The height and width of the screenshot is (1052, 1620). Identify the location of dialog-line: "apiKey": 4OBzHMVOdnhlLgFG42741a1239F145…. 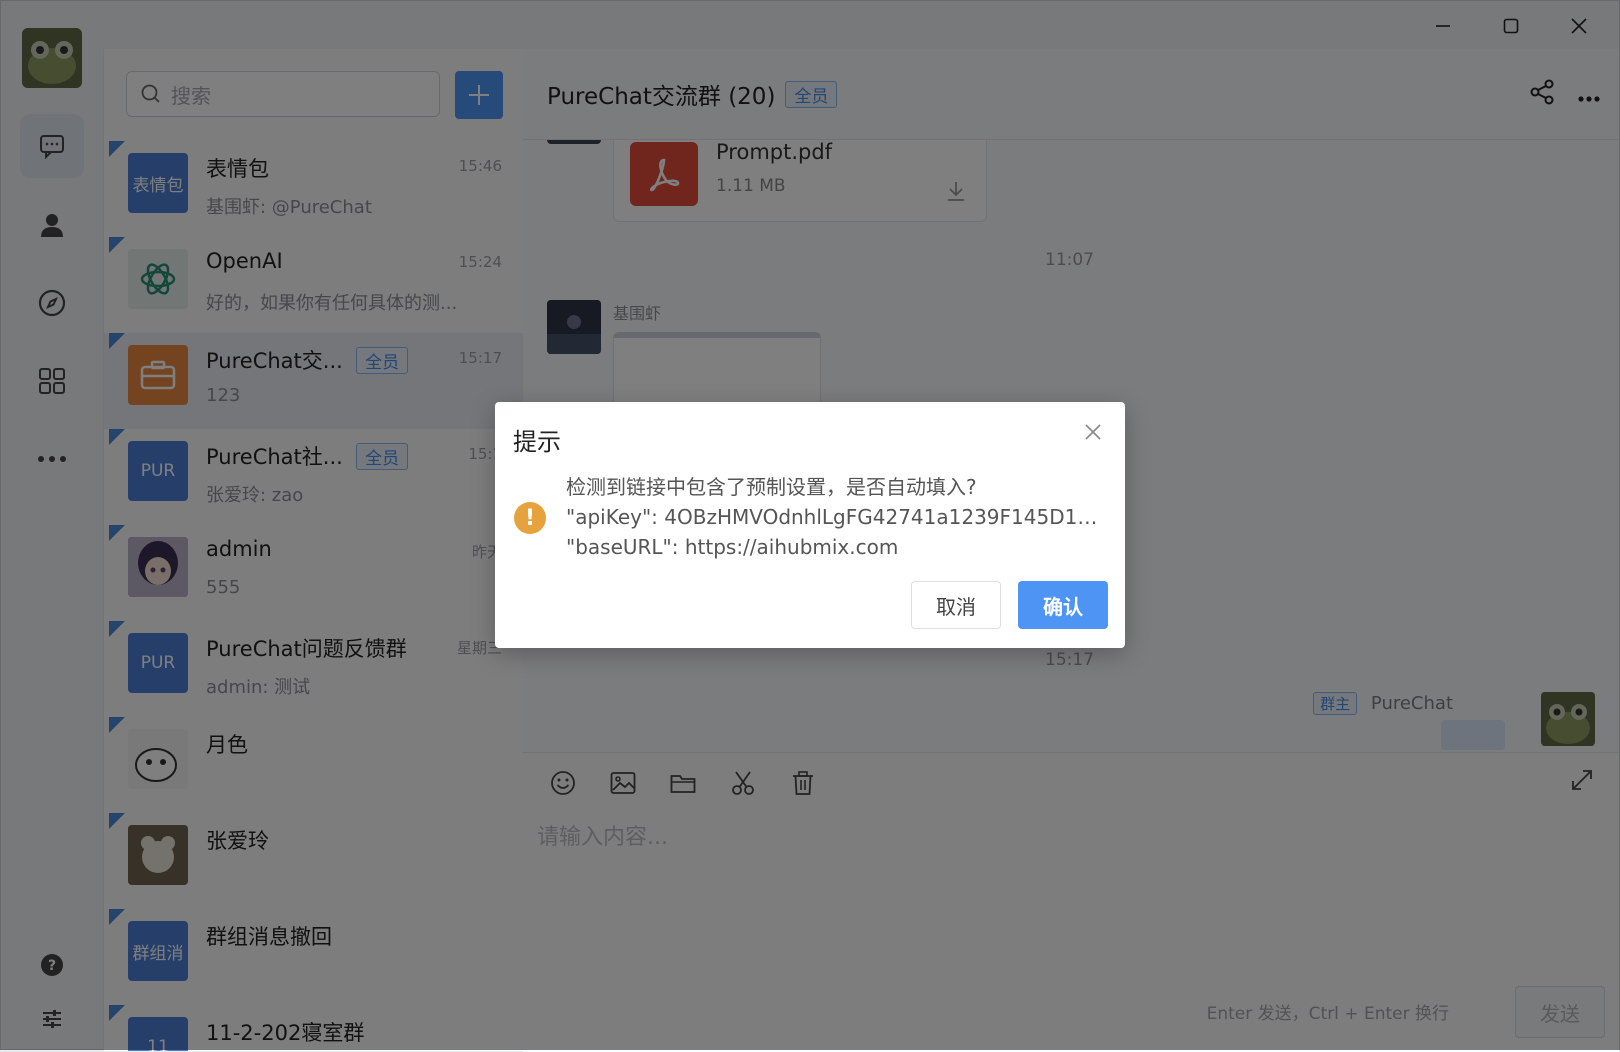
(836, 517).